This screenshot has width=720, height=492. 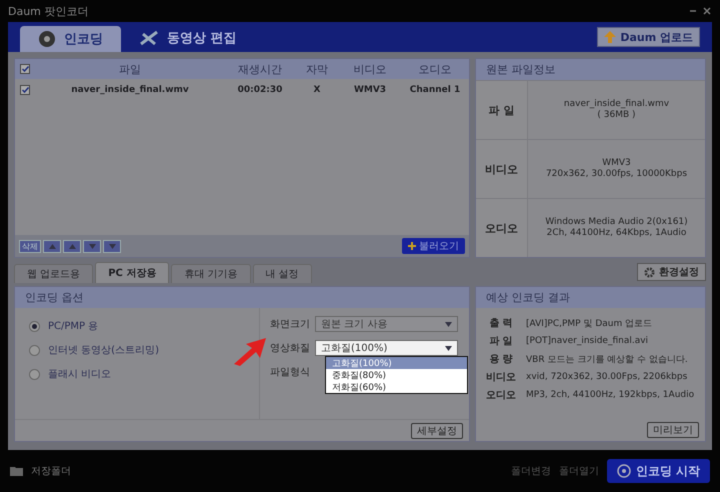 What do you see at coordinates (370, 69) in the screenshot?
I see `column-header: 비디오` at bounding box center [370, 69].